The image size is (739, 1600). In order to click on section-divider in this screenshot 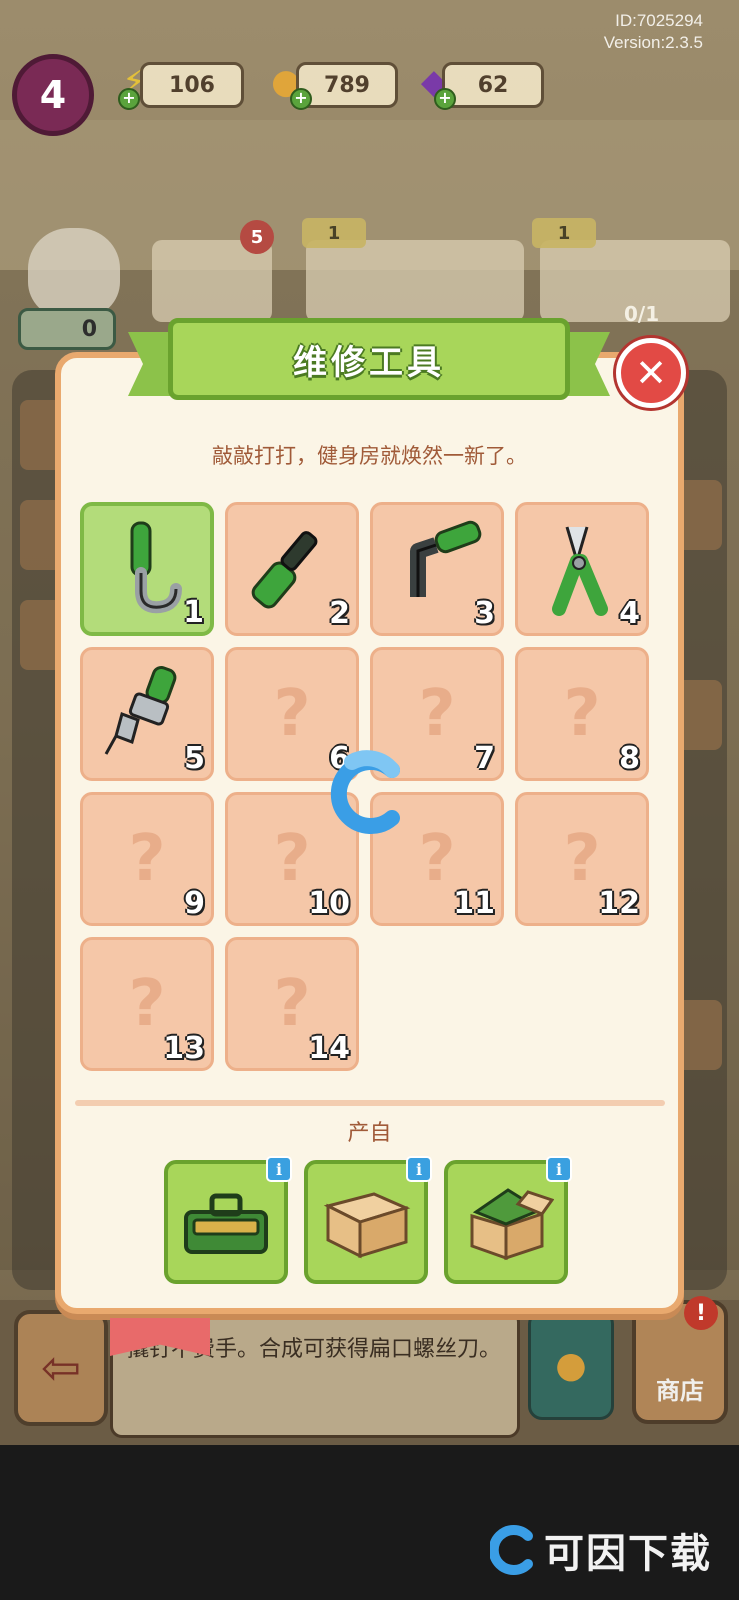, I will do `click(370, 1103)`.